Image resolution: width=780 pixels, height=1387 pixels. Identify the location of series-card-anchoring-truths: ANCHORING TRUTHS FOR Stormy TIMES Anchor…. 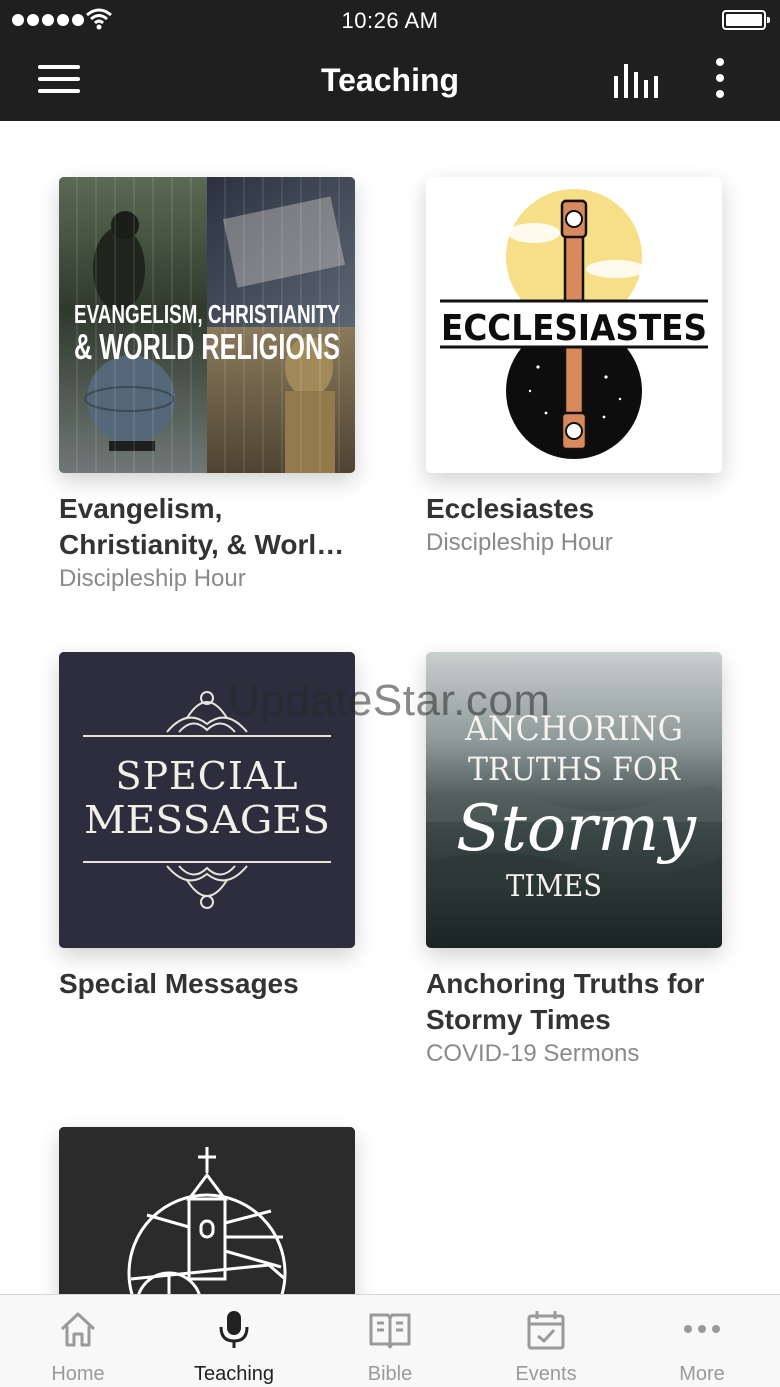
(574, 861).